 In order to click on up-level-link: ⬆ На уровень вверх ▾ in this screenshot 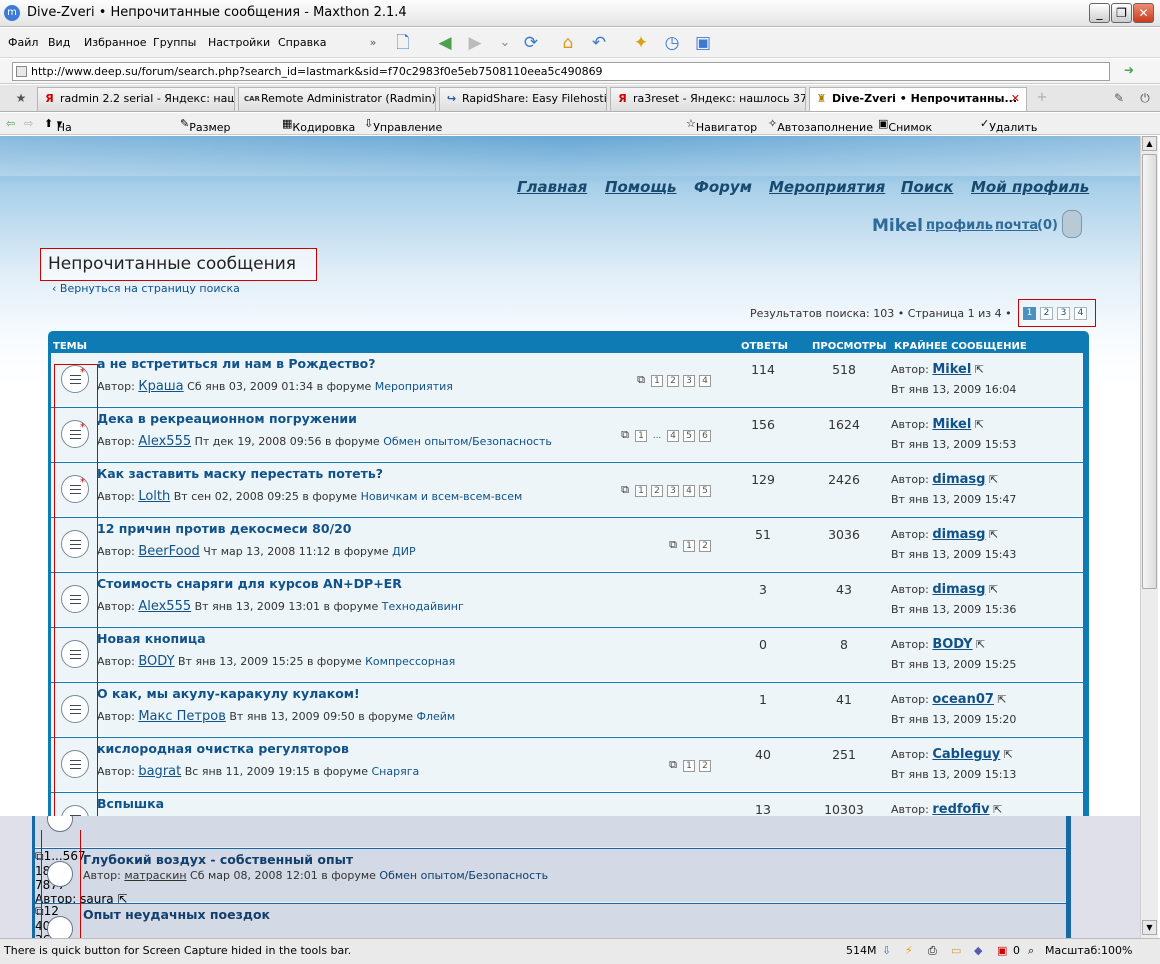, I will do `click(74, 138)`.